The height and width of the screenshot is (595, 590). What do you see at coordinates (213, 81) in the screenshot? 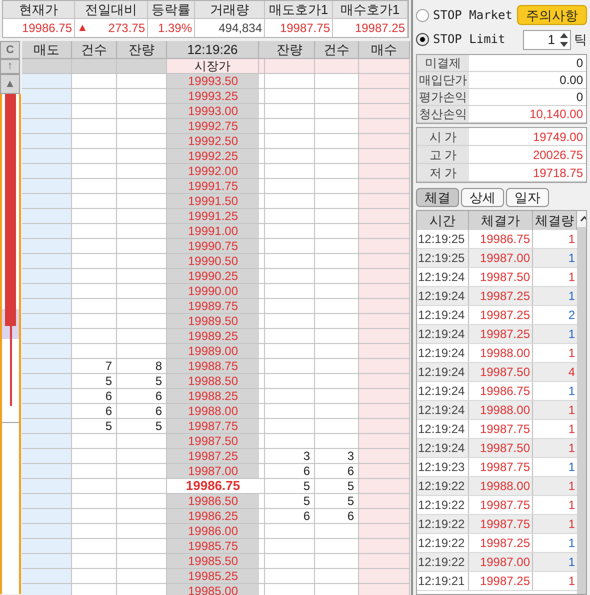
I see `price-cell: 19993.50` at bounding box center [213, 81].